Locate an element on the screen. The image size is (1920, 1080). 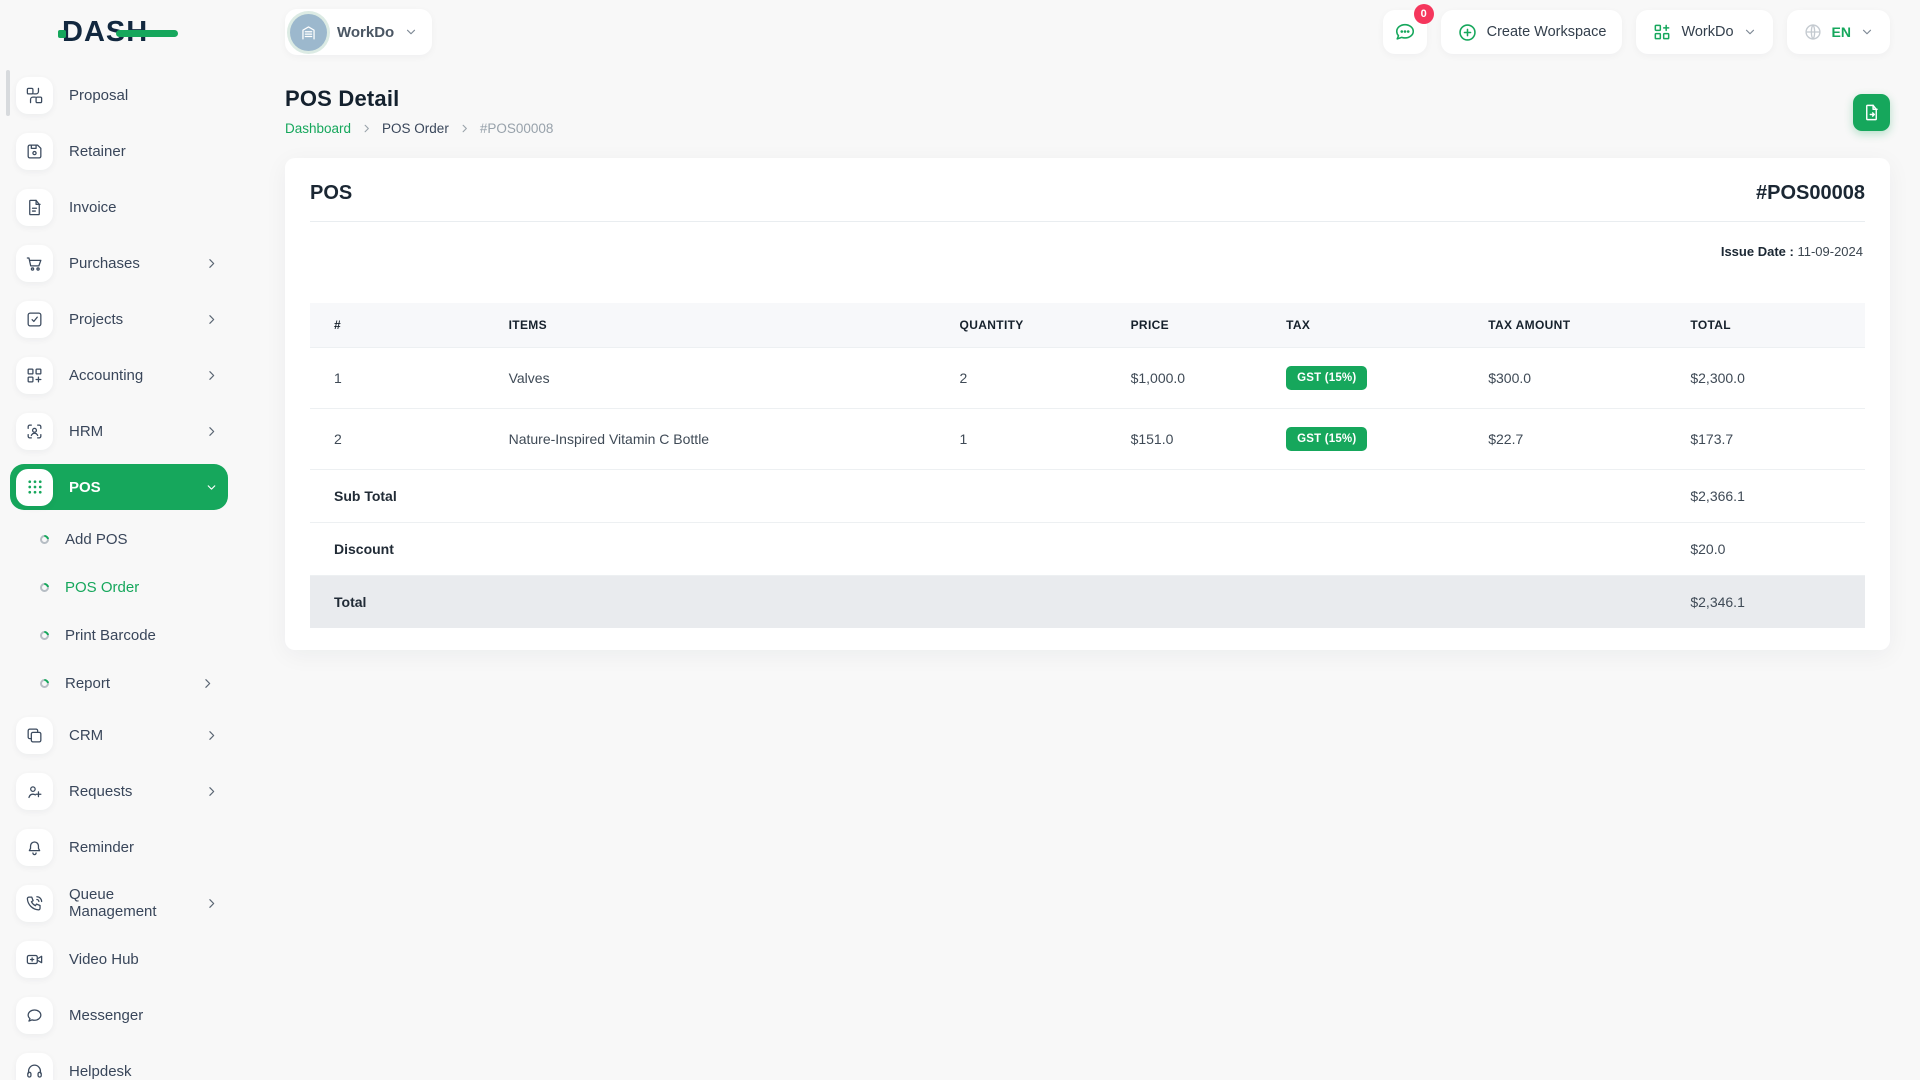
app-switcher: WorkDo is located at coordinates (1704, 32).